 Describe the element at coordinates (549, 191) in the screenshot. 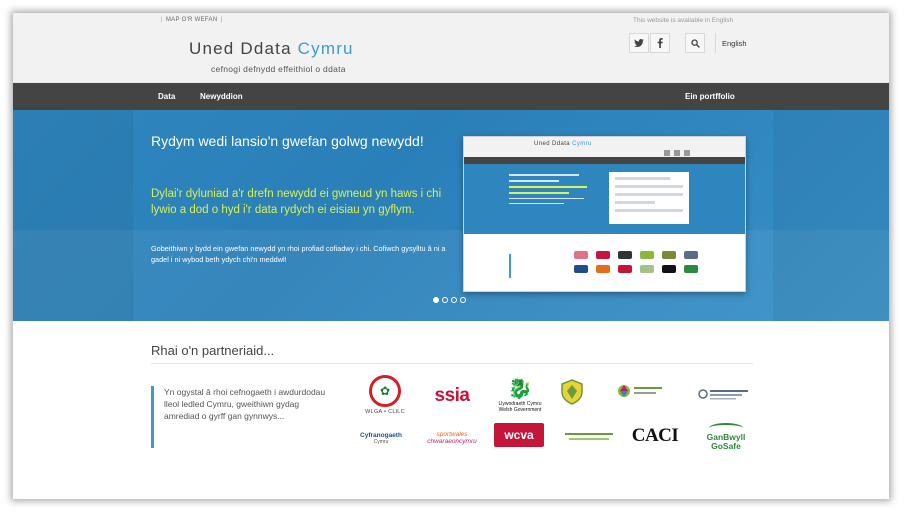

I see `screenshot-hero-text` at that location.